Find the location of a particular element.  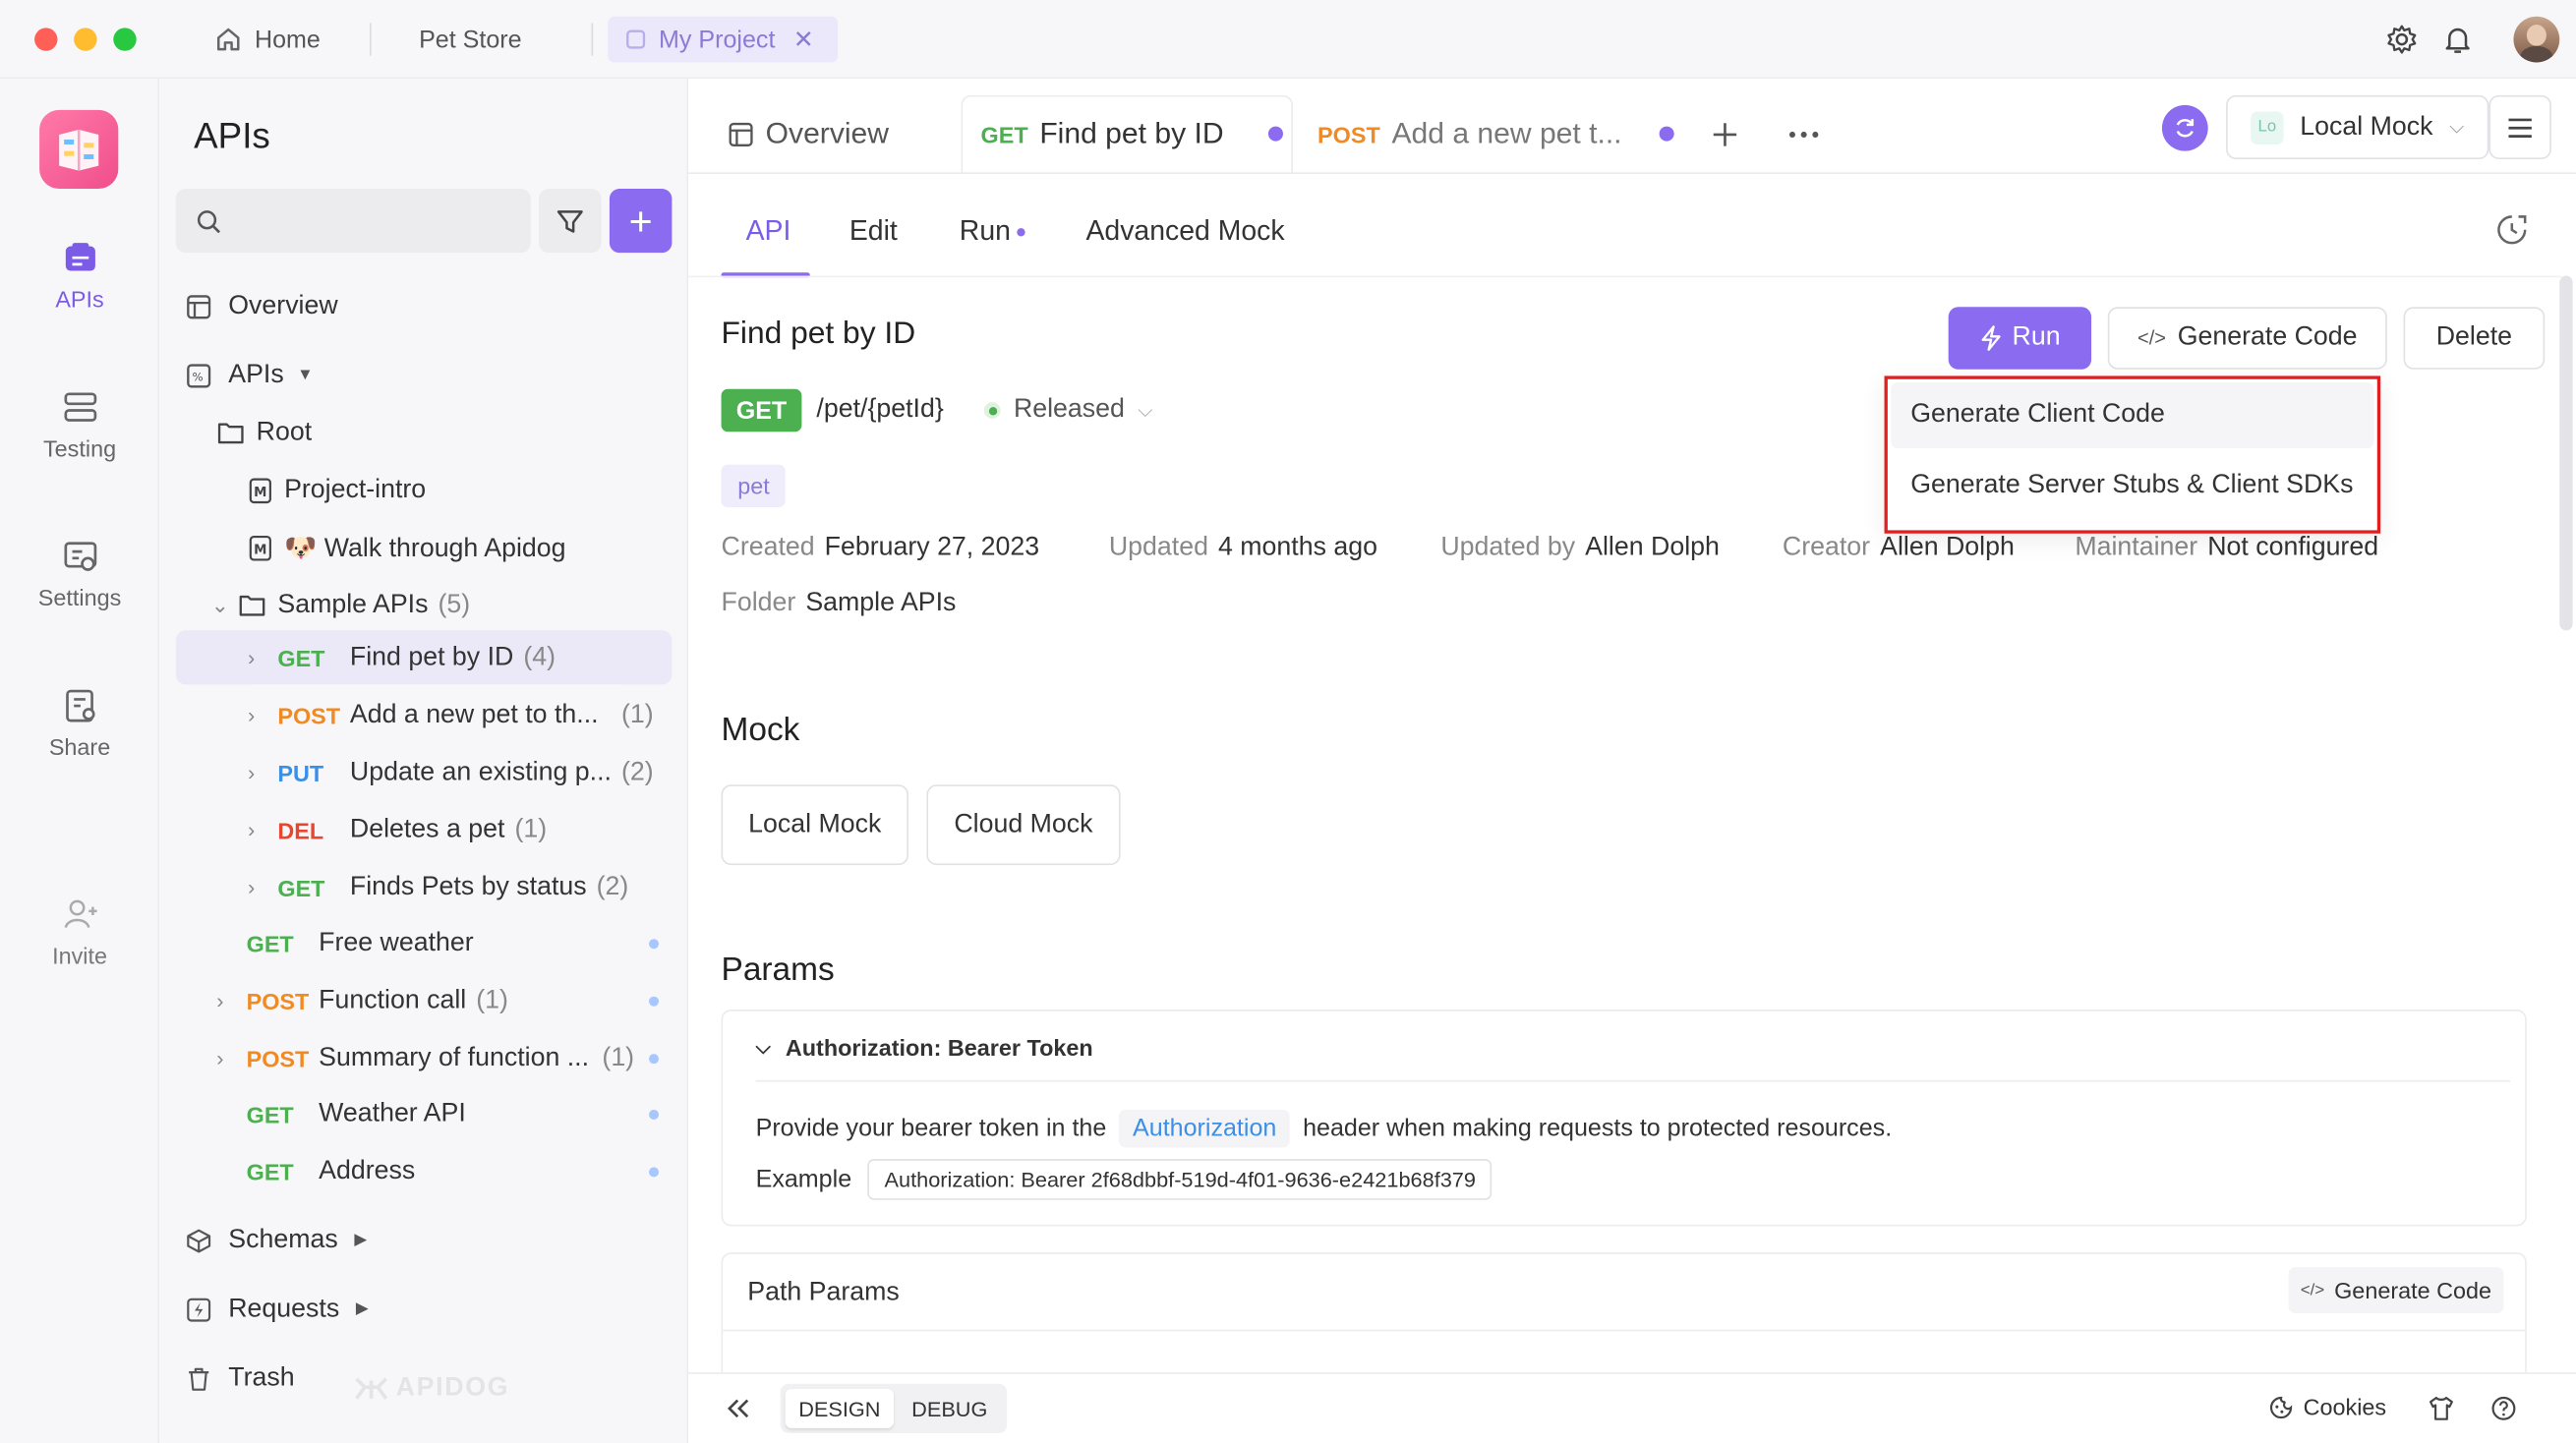

debug-mode-button: DEBUG is located at coordinates (950, 1408).